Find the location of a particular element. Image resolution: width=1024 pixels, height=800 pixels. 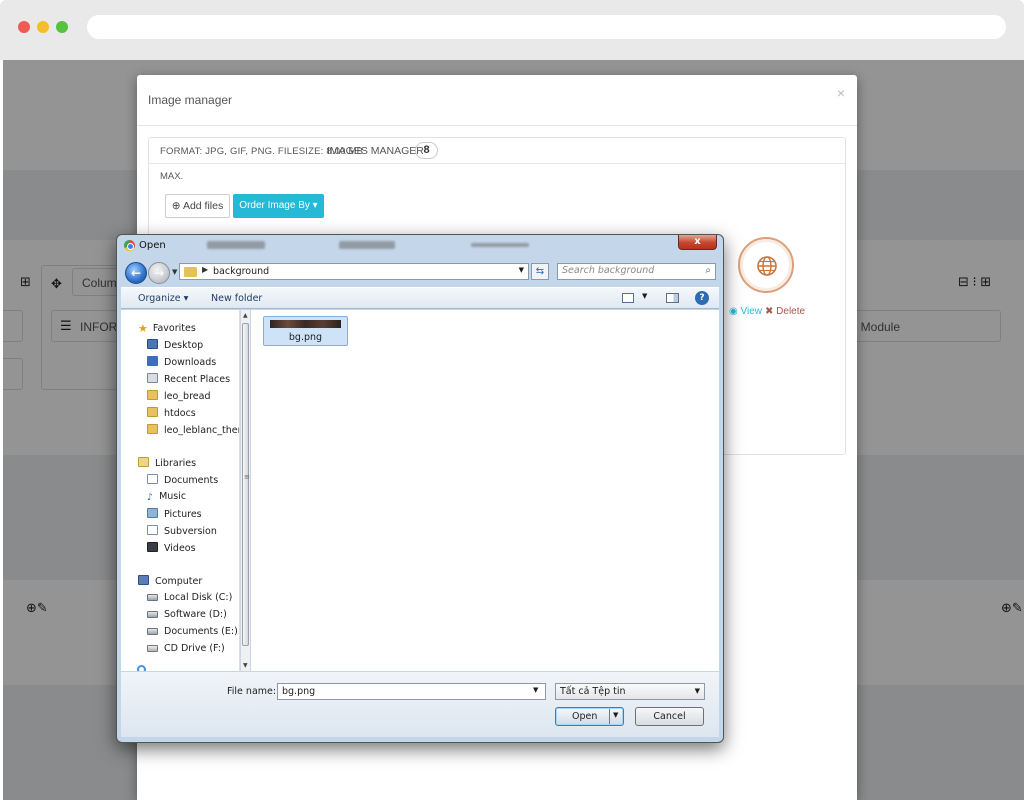

open-button: Open ▼ is located at coordinates (589, 716).